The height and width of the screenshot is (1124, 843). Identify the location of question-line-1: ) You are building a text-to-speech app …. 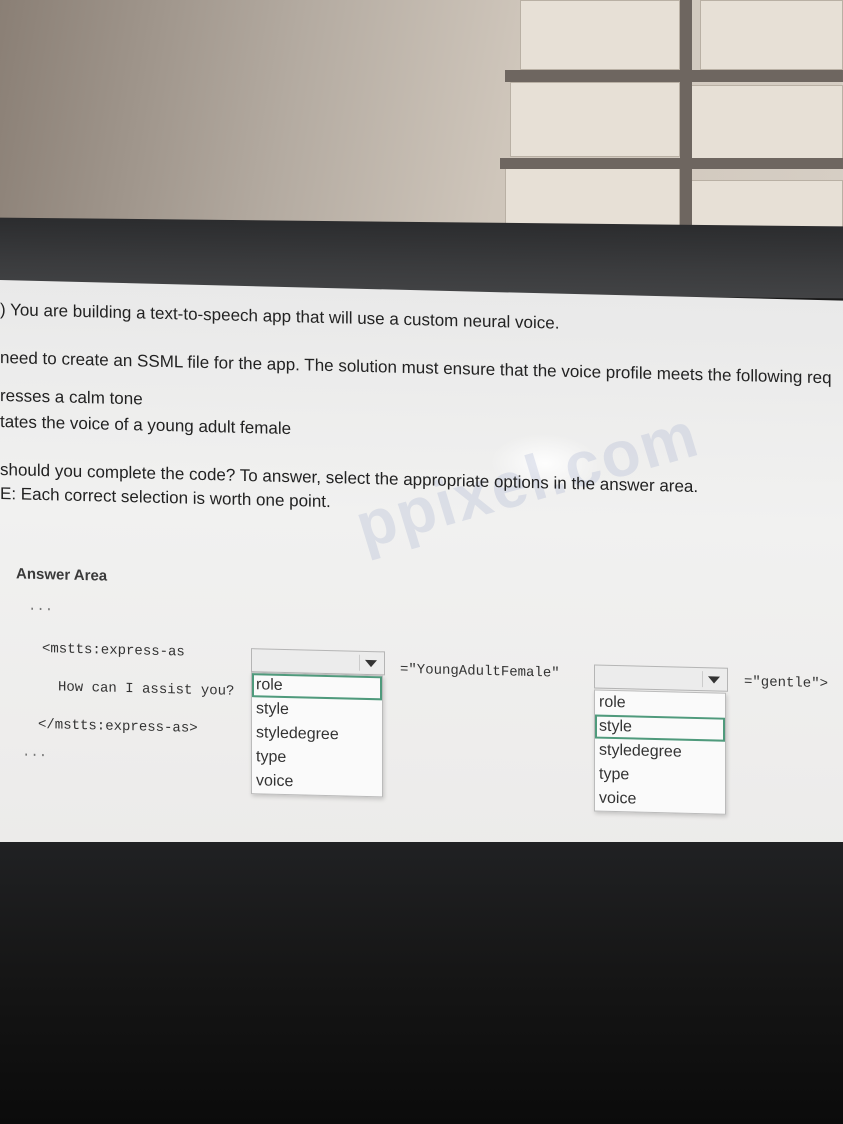
(280, 316).